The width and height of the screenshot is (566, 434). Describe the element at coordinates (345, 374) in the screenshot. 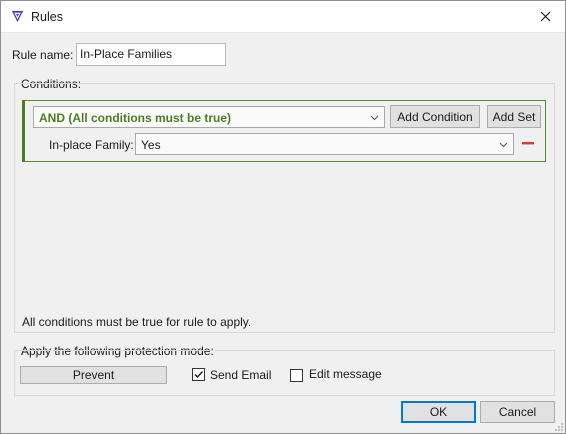

I see `edit-message-label: Edit message` at that location.